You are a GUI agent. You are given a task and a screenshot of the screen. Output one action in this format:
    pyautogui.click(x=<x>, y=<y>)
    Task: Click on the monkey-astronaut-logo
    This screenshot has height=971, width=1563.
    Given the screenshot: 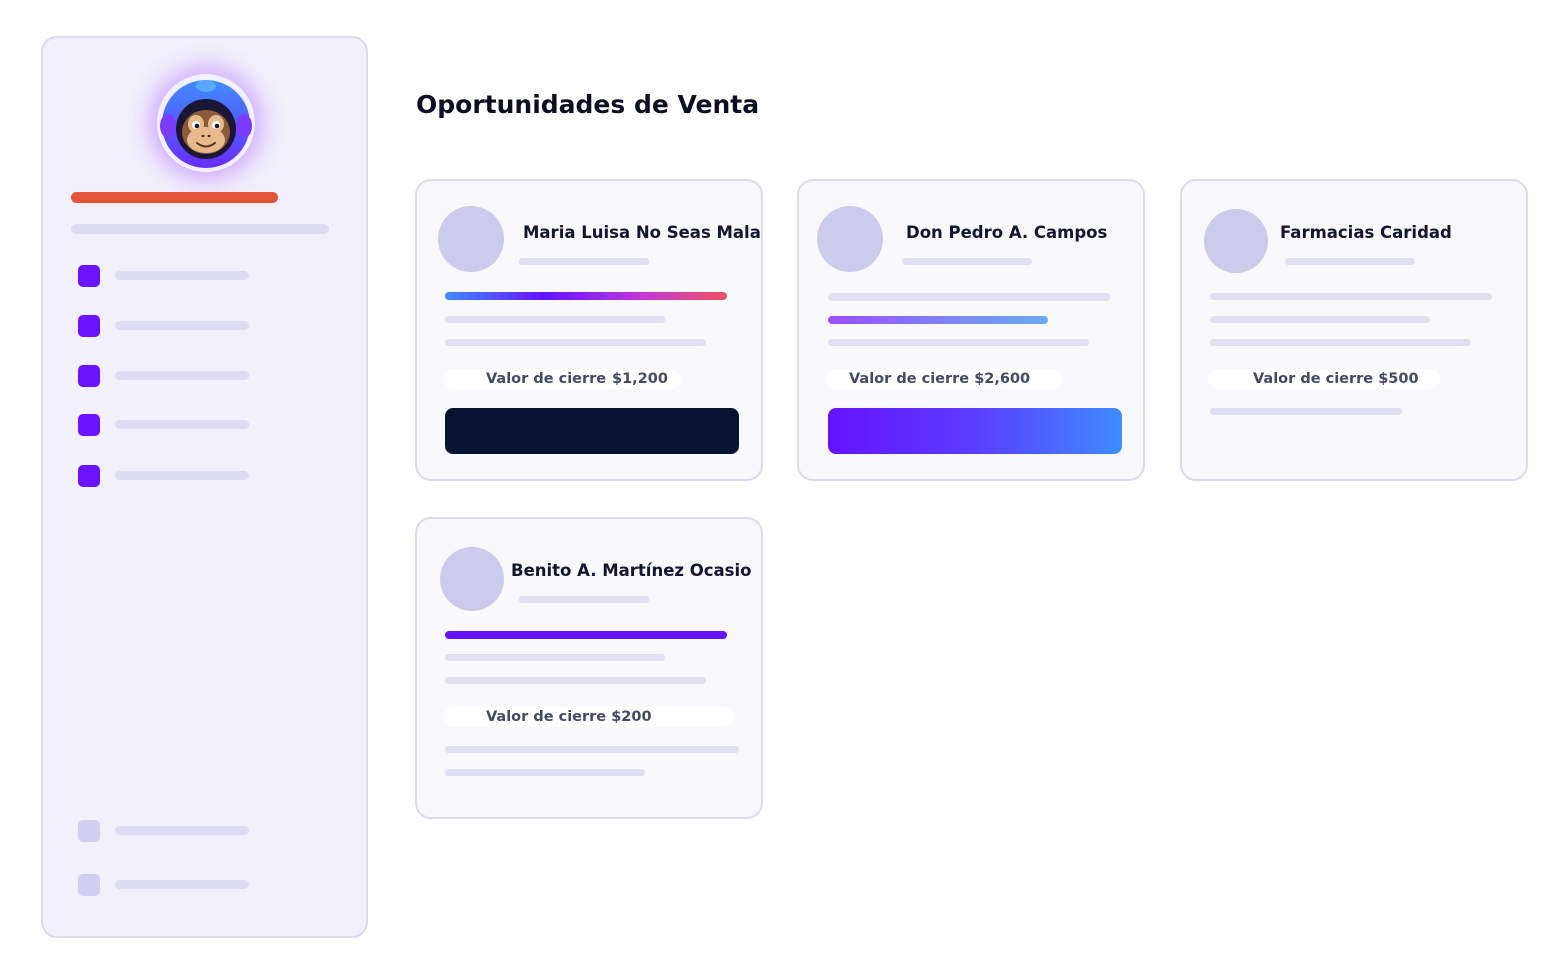 What is the action you would take?
    pyautogui.click(x=206, y=123)
    